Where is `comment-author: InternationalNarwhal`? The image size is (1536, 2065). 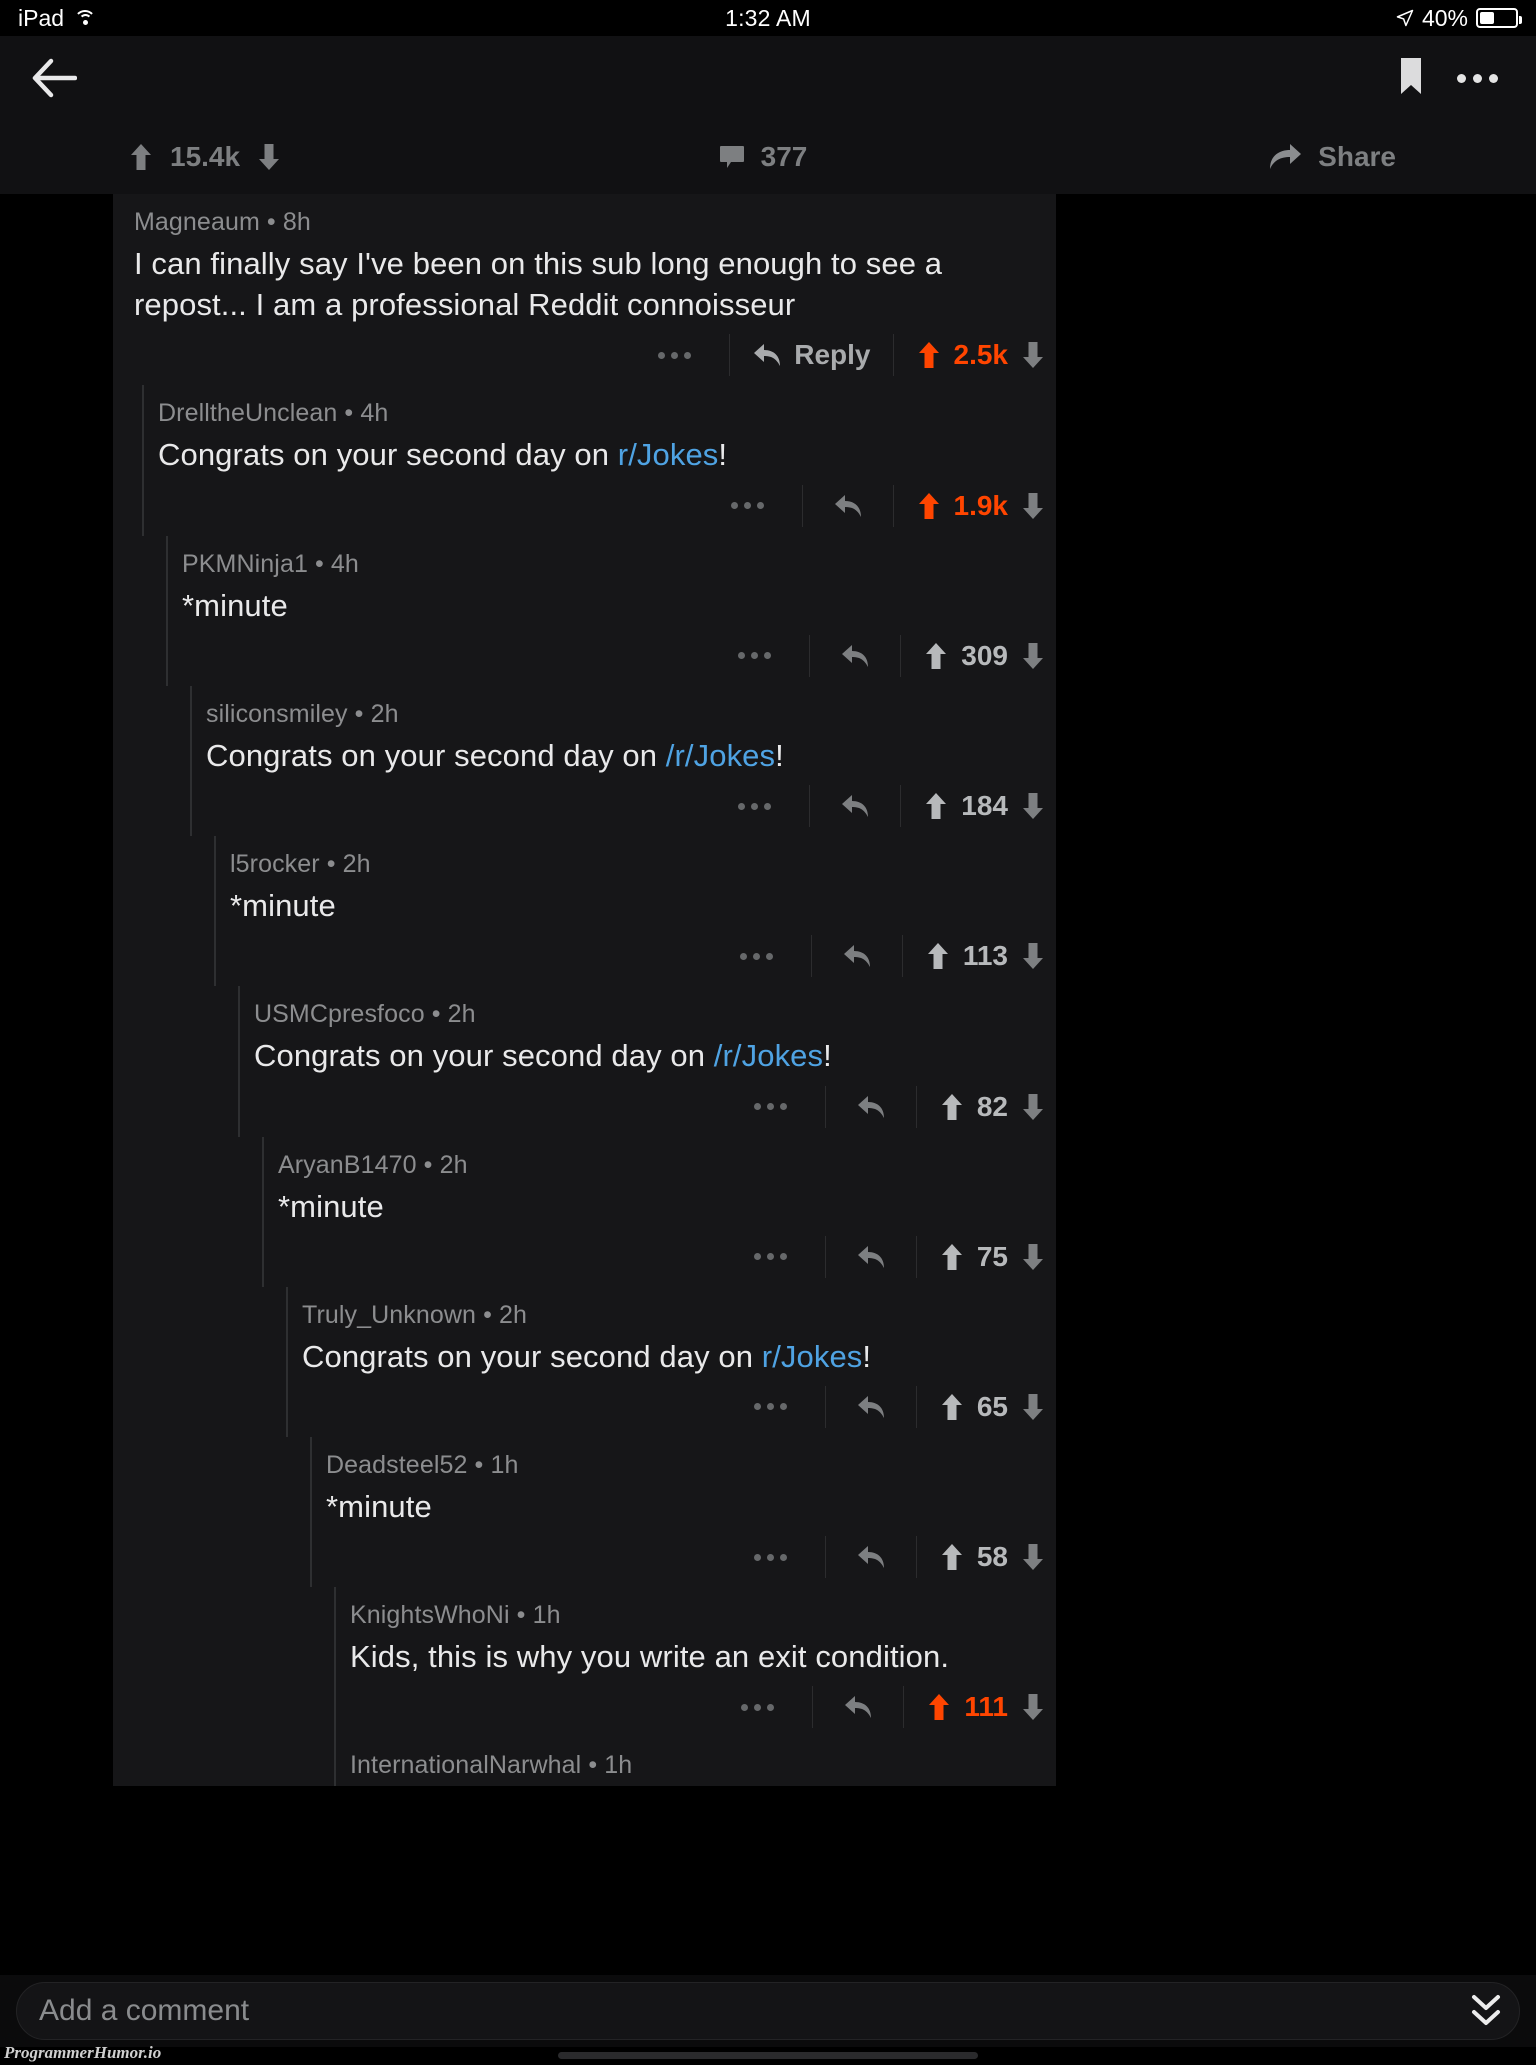
comment-author: InternationalNarwhal is located at coordinates (465, 1765).